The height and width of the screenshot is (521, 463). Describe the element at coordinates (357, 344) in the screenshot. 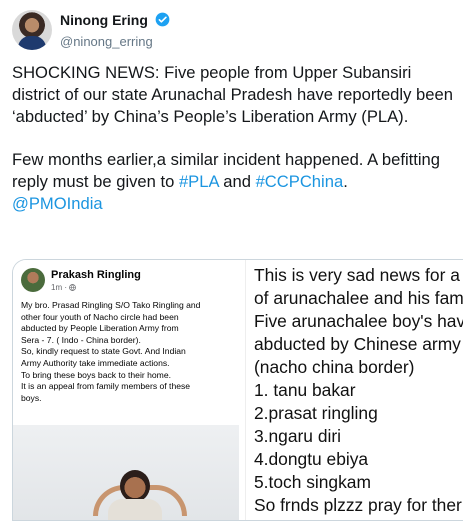

I see `note-line: abducted by Chinese army` at that location.